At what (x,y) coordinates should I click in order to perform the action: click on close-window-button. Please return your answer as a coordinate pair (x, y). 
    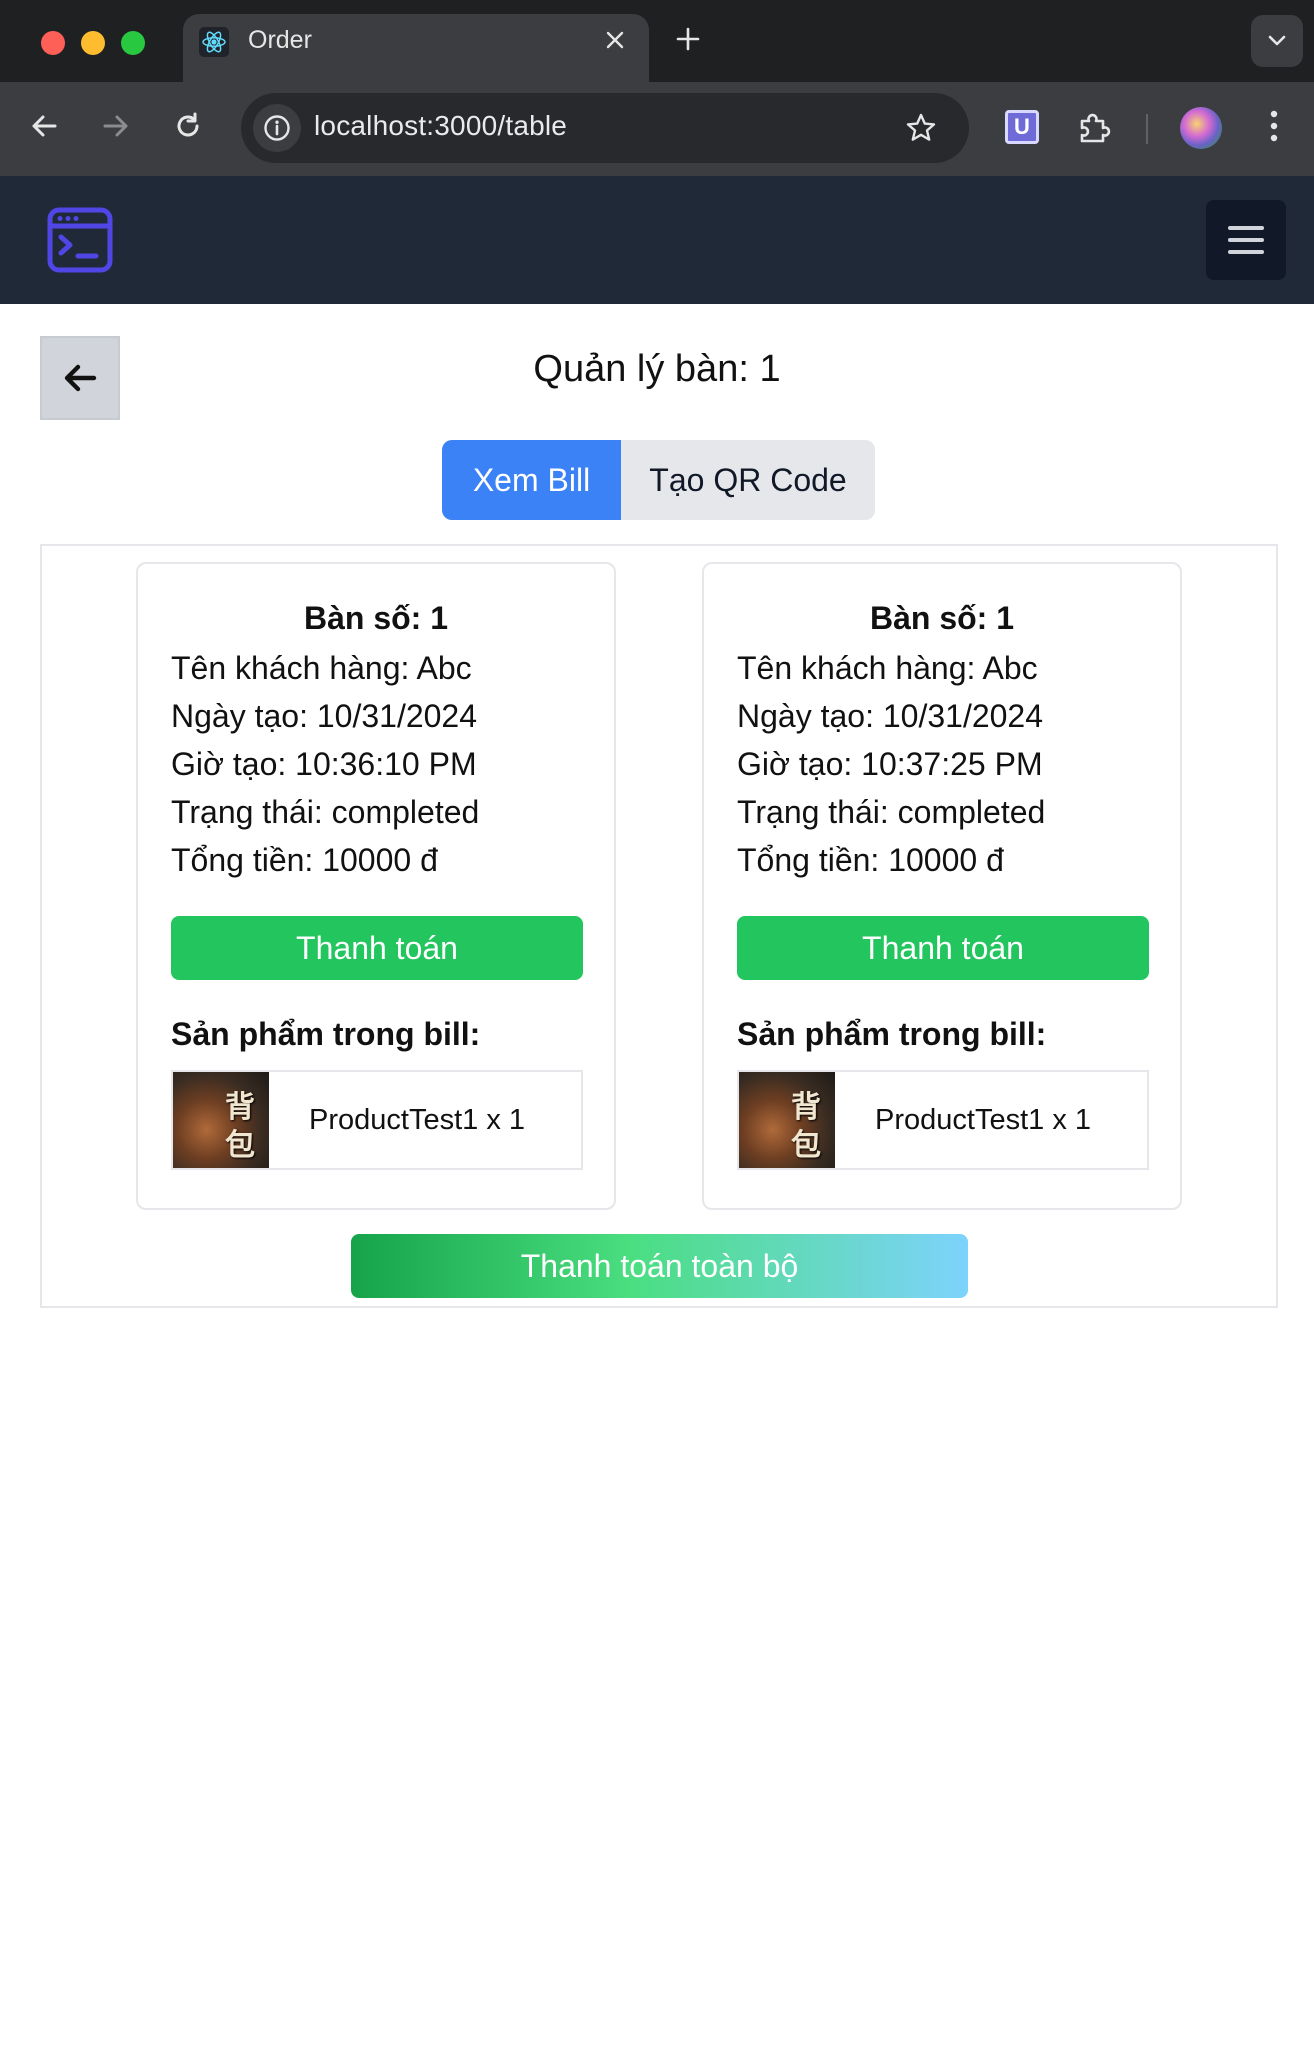
    Looking at the image, I should click on (53, 43).